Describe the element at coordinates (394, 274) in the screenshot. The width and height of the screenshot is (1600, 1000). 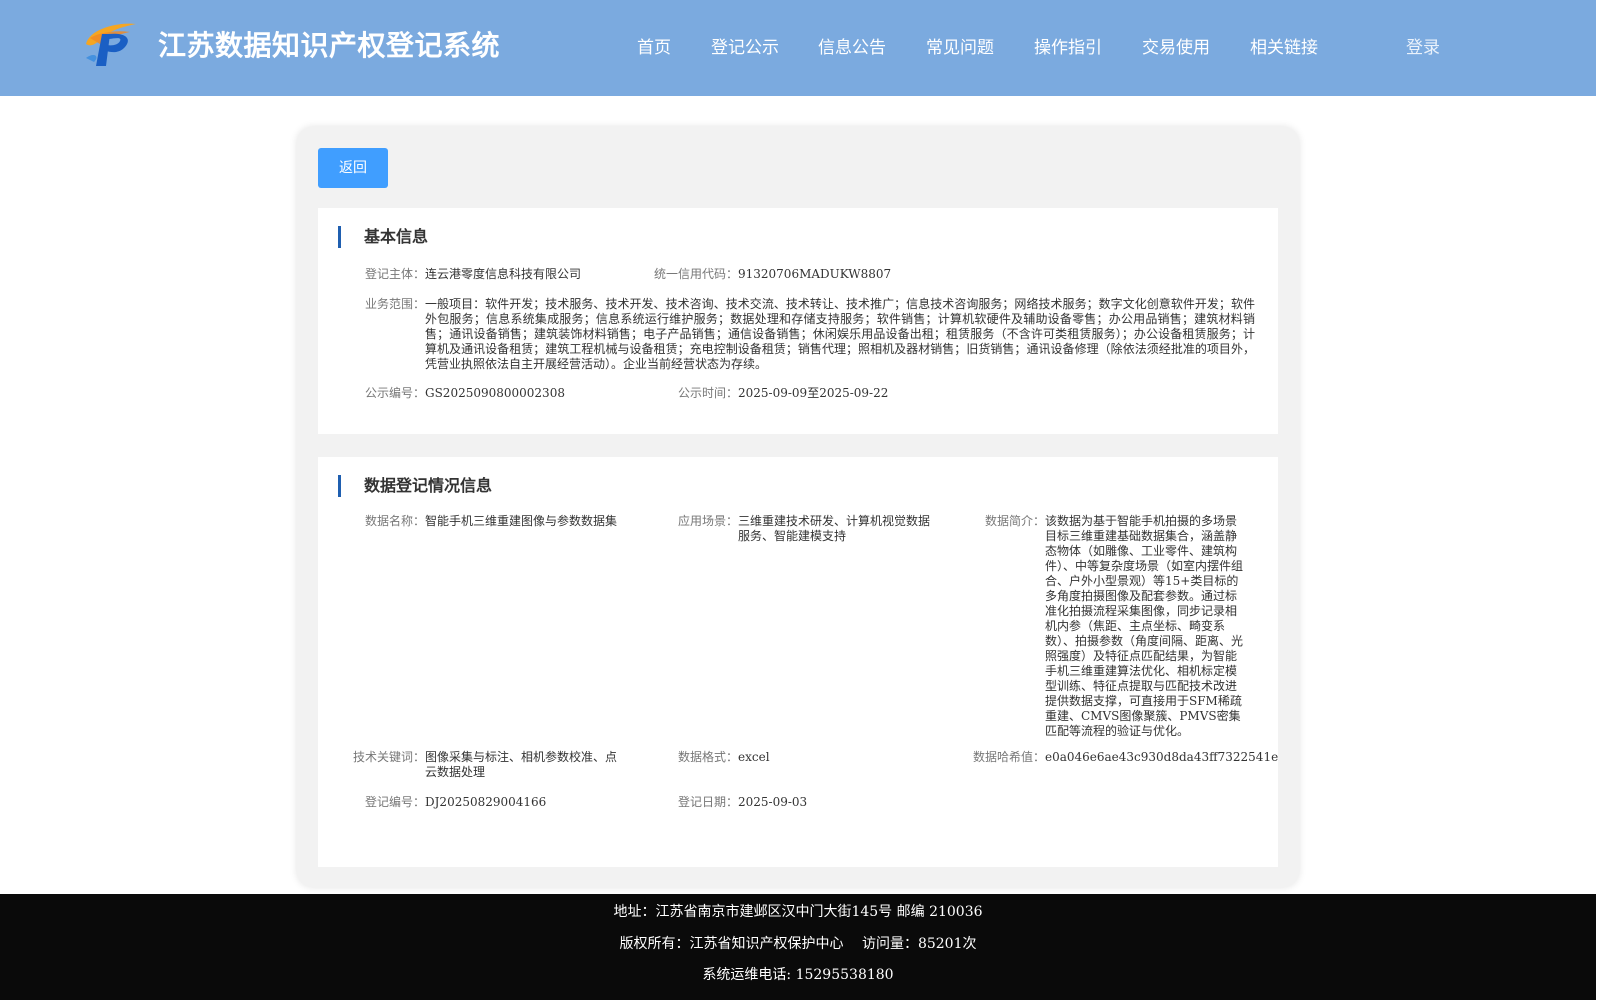
I see `subject-label: 登记主体：` at that location.